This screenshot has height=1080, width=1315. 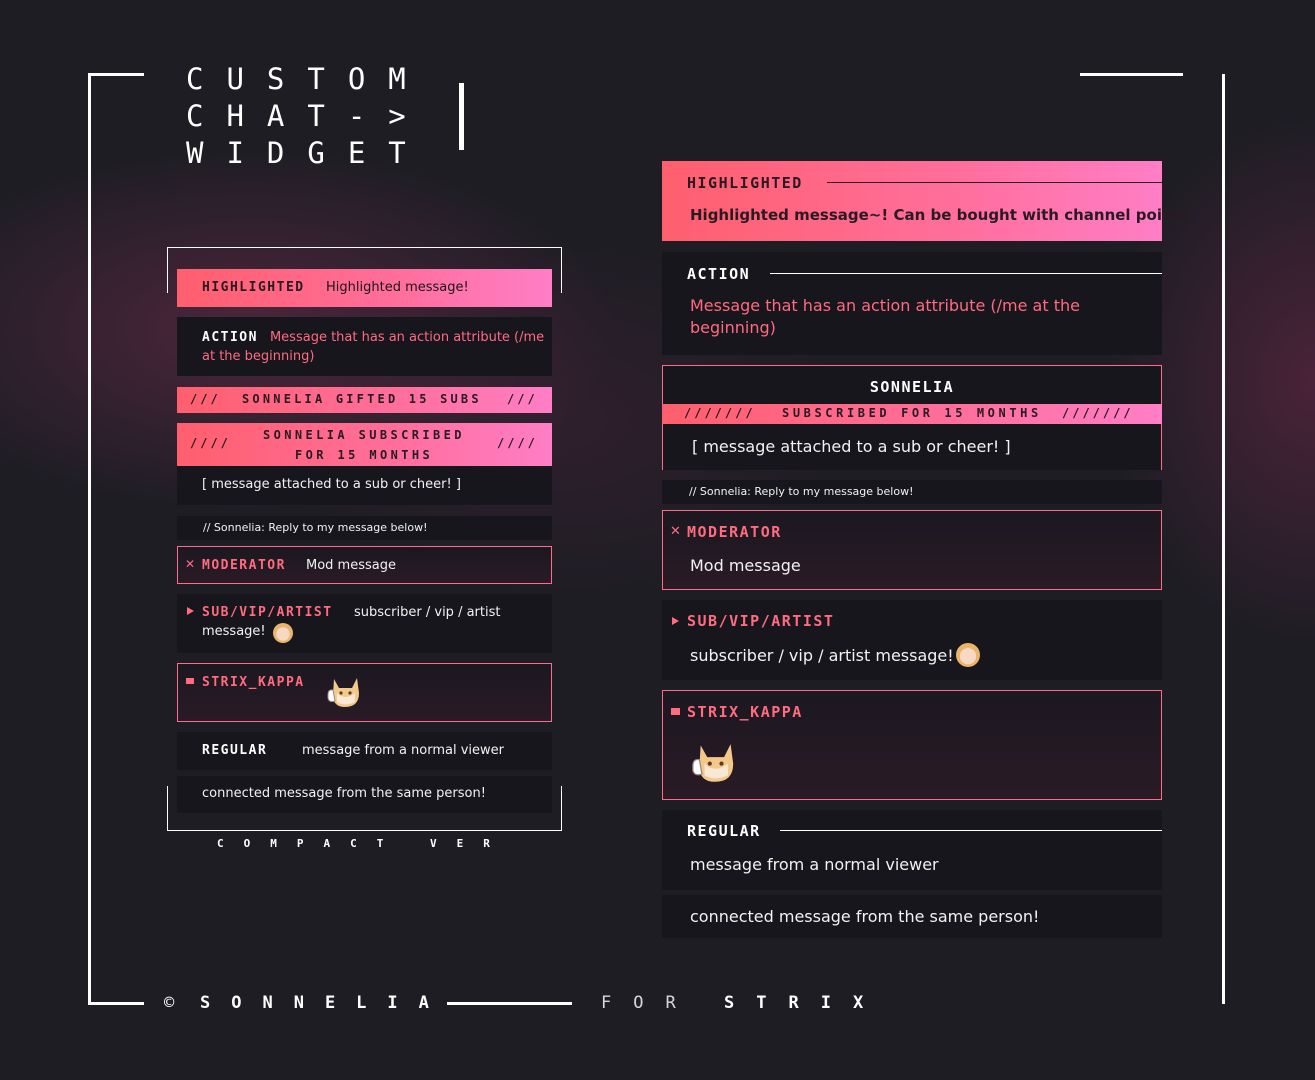 What do you see at coordinates (822, 655) in the screenshot?
I see `subvip-text: subscriber / vip / artist message!` at bounding box center [822, 655].